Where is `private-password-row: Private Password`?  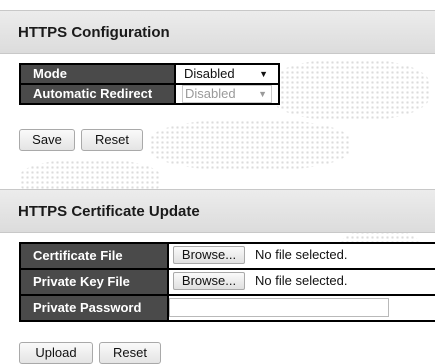 private-password-row: Private Password is located at coordinates (228, 308).